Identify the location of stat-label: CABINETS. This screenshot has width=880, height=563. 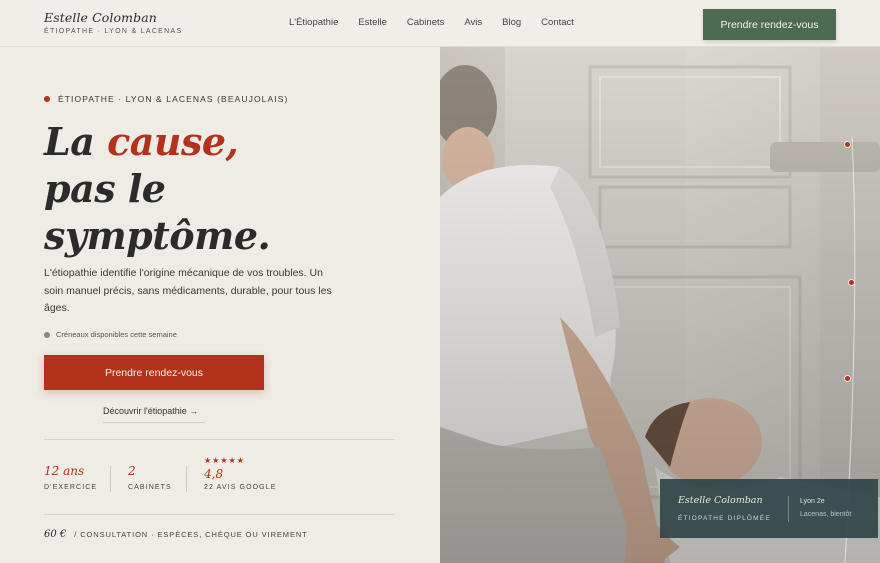
(150, 487).